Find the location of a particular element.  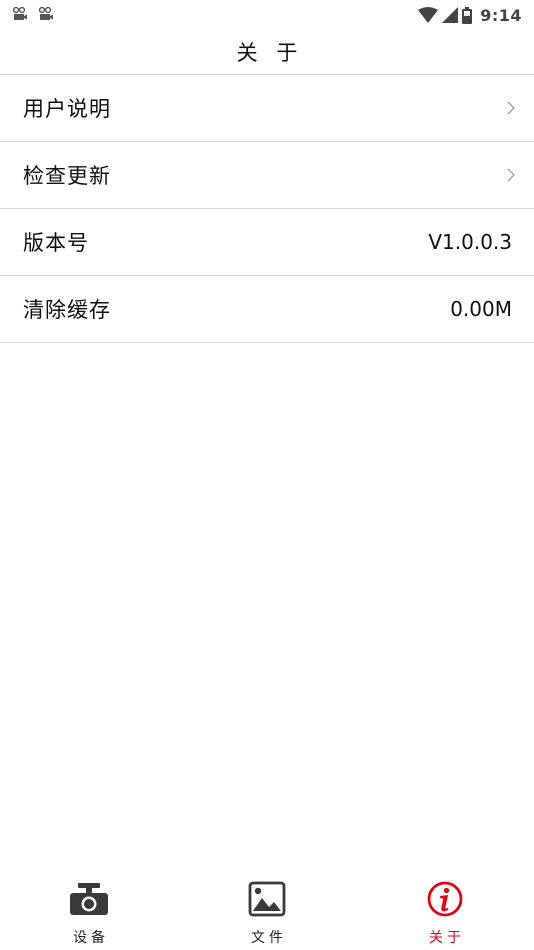

bottom-tab-bar: 设备 文件 关于 is located at coordinates (267, 910).